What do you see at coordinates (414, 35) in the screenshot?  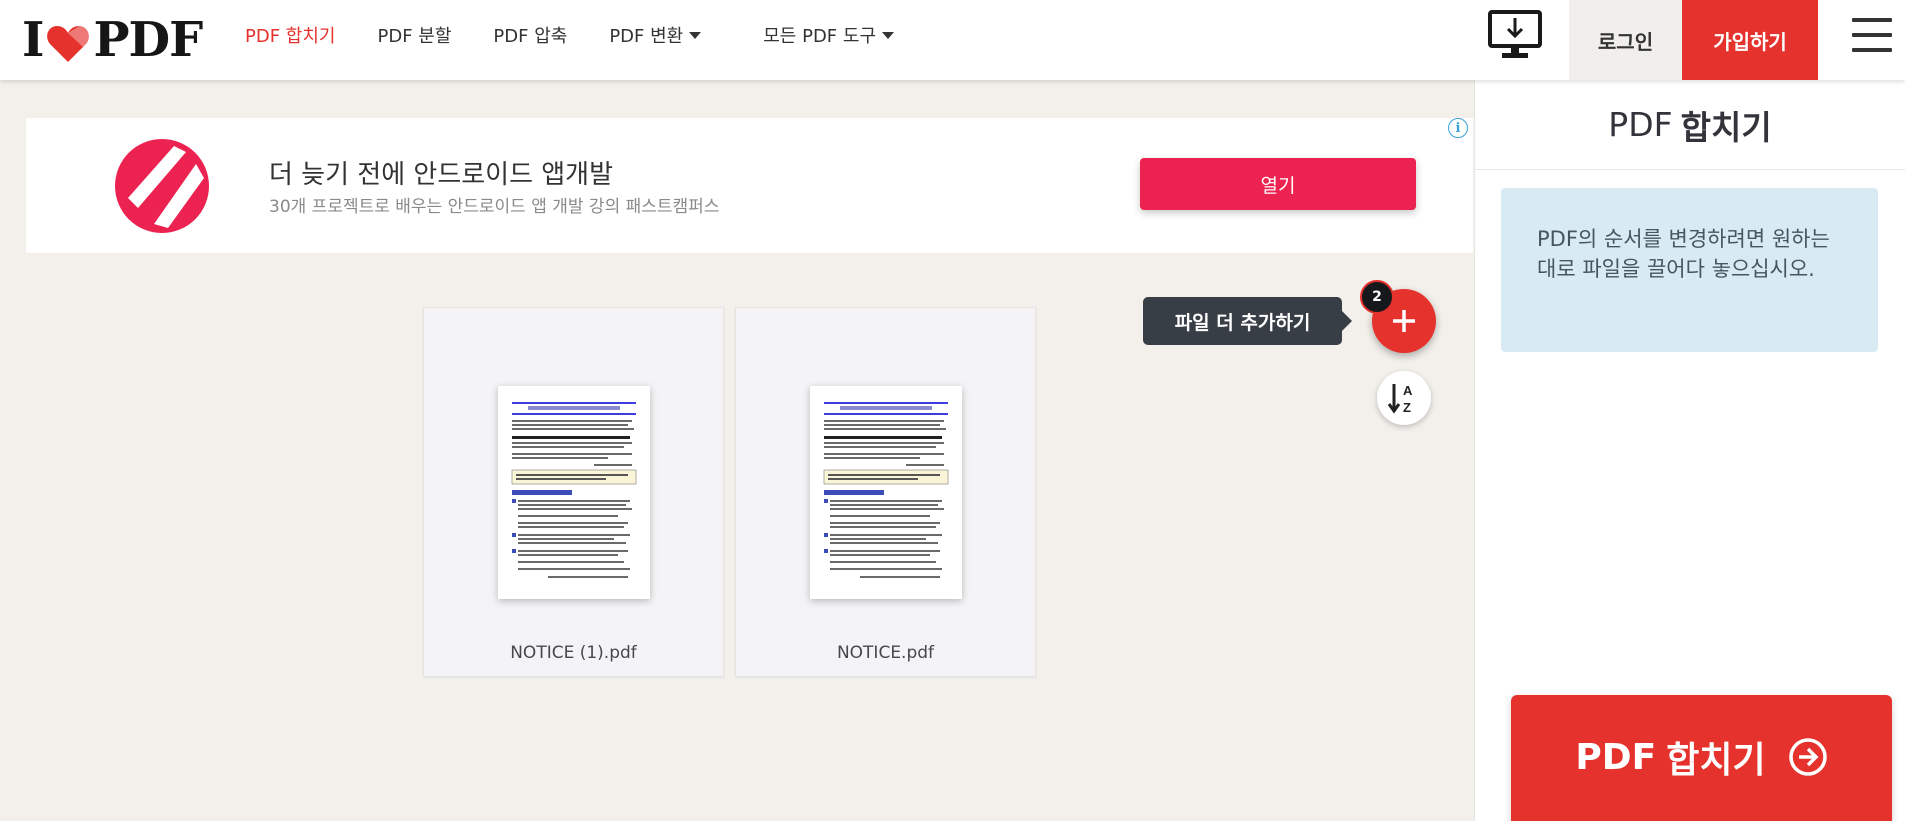 I see `nav-split-pdf: PDF 분할` at bounding box center [414, 35].